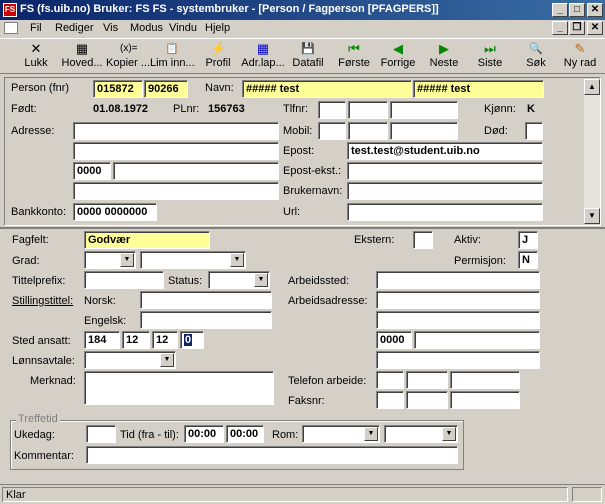  What do you see at coordinates (490, 57) in the screenshot?
I see `last-record-button: ⏭ Siste` at bounding box center [490, 57].